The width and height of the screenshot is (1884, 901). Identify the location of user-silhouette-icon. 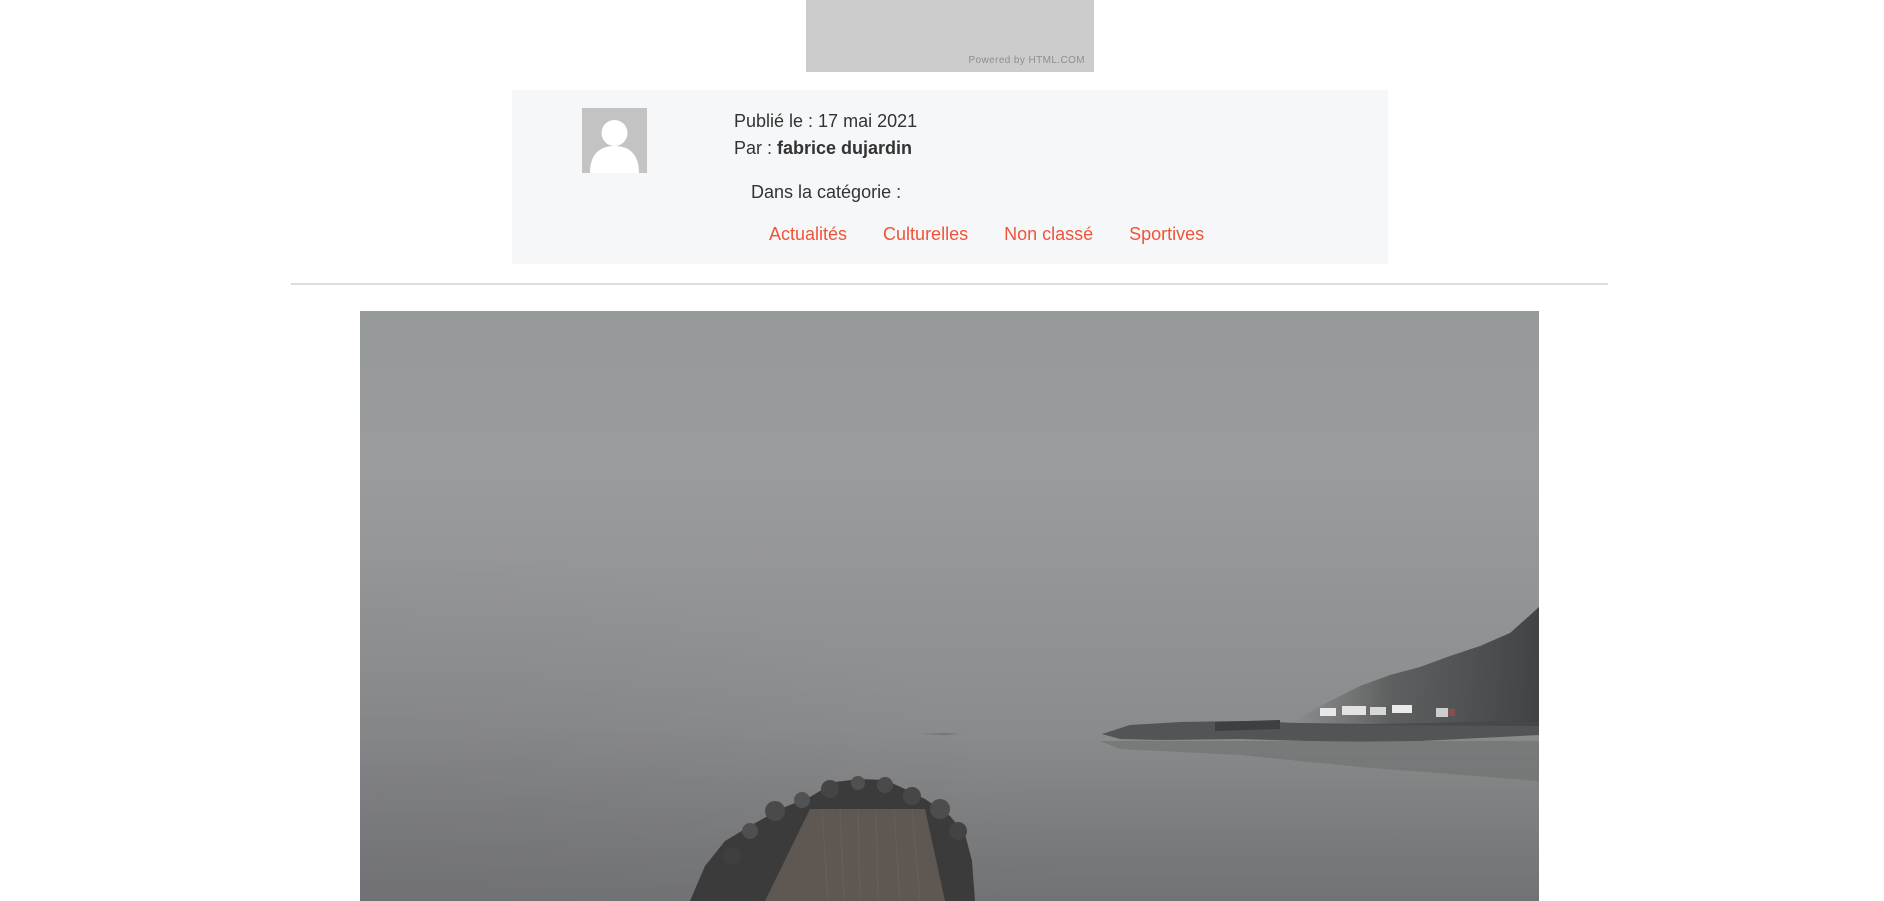
(614, 140).